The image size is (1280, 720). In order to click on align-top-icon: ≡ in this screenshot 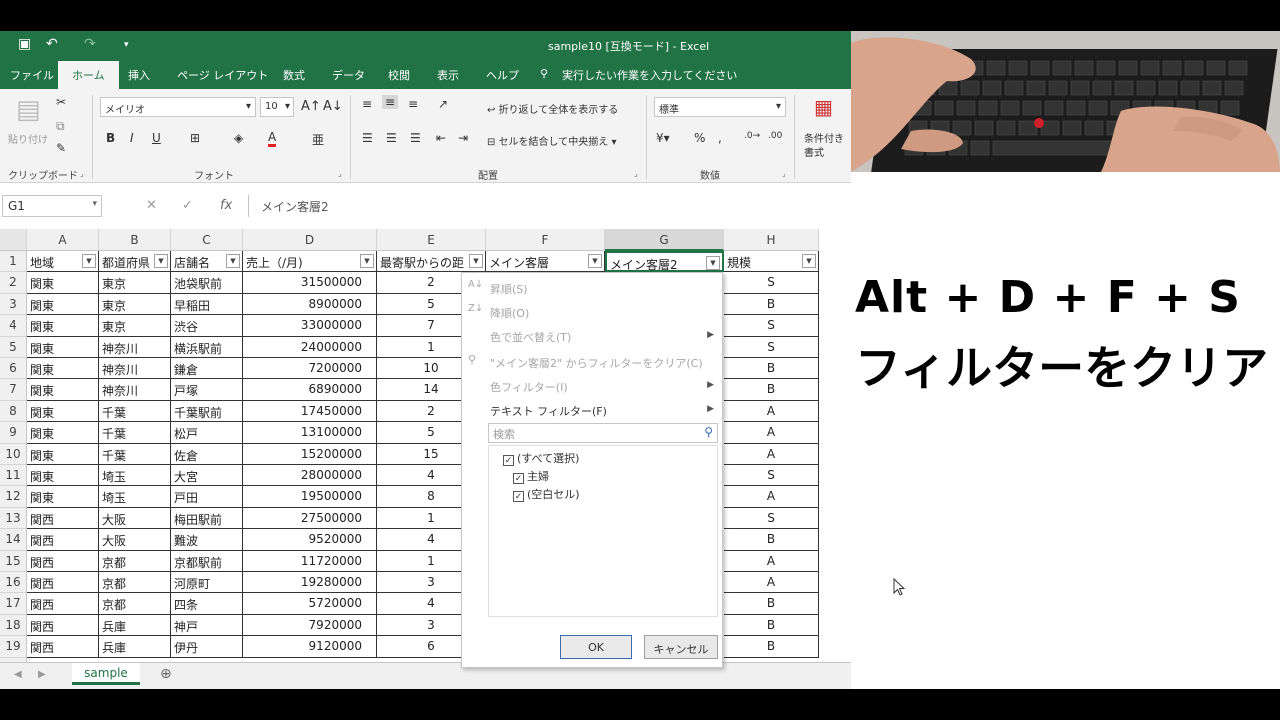, I will do `click(367, 104)`.